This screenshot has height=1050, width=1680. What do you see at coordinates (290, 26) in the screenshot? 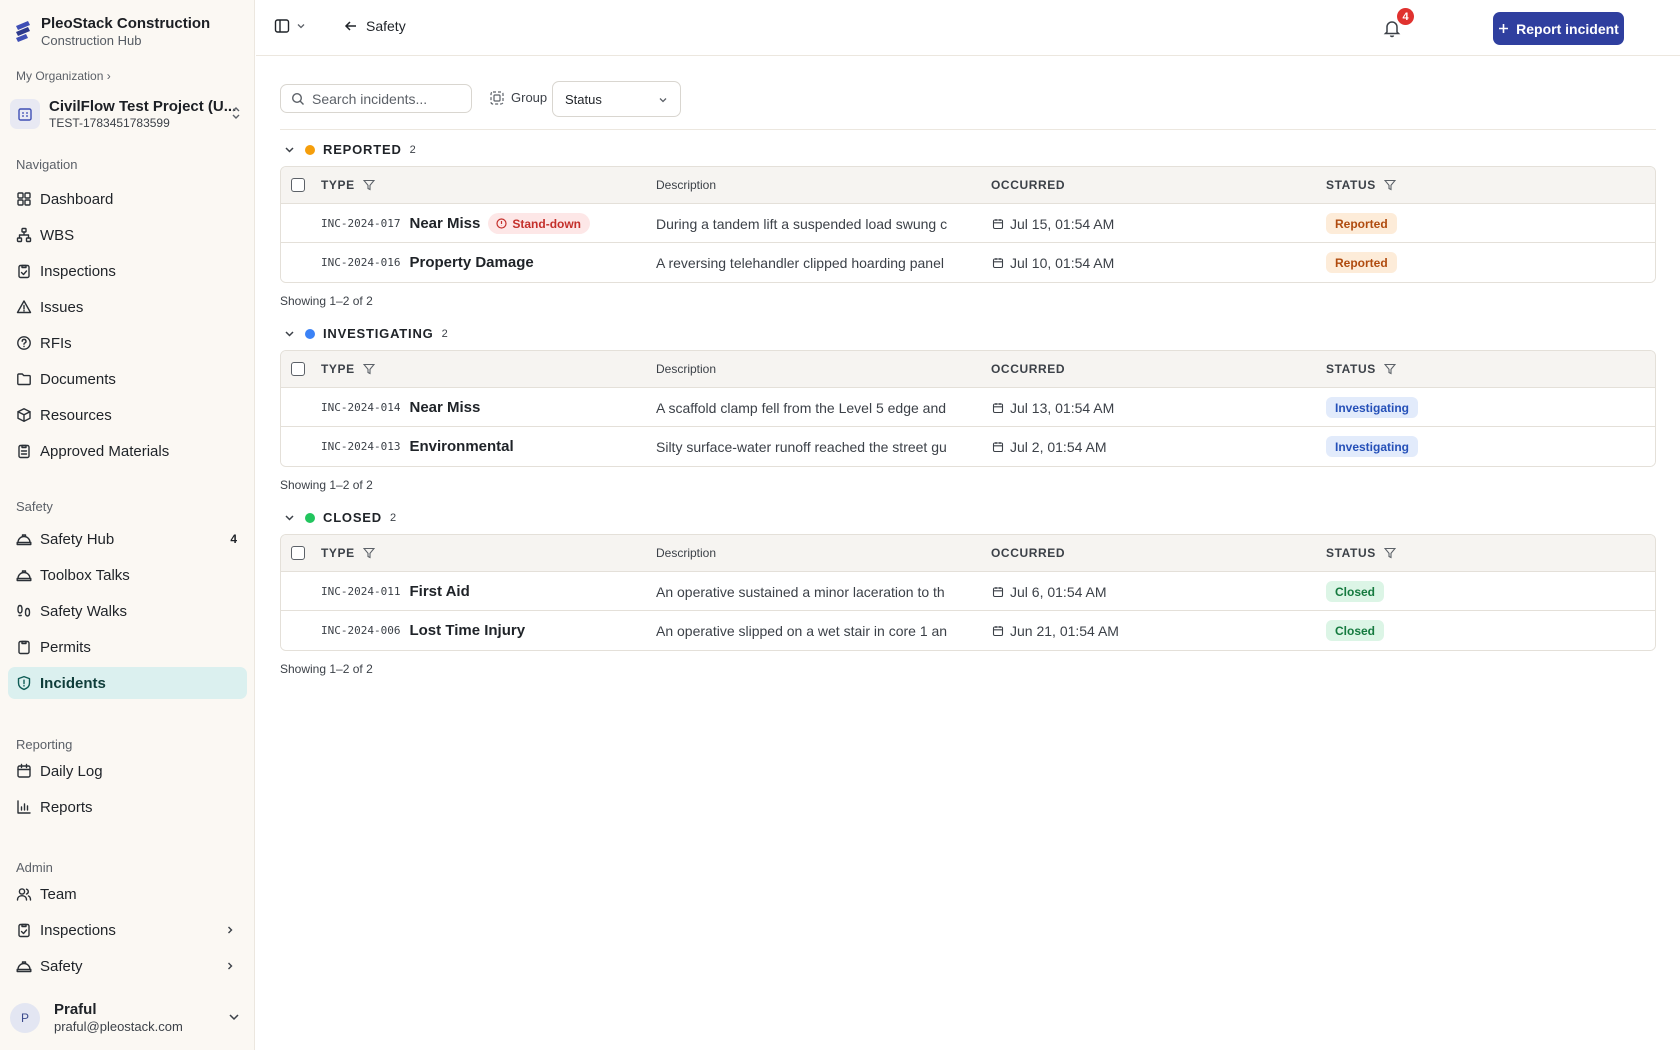
I see `sidebar-toggle-button` at bounding box center [290, 26].